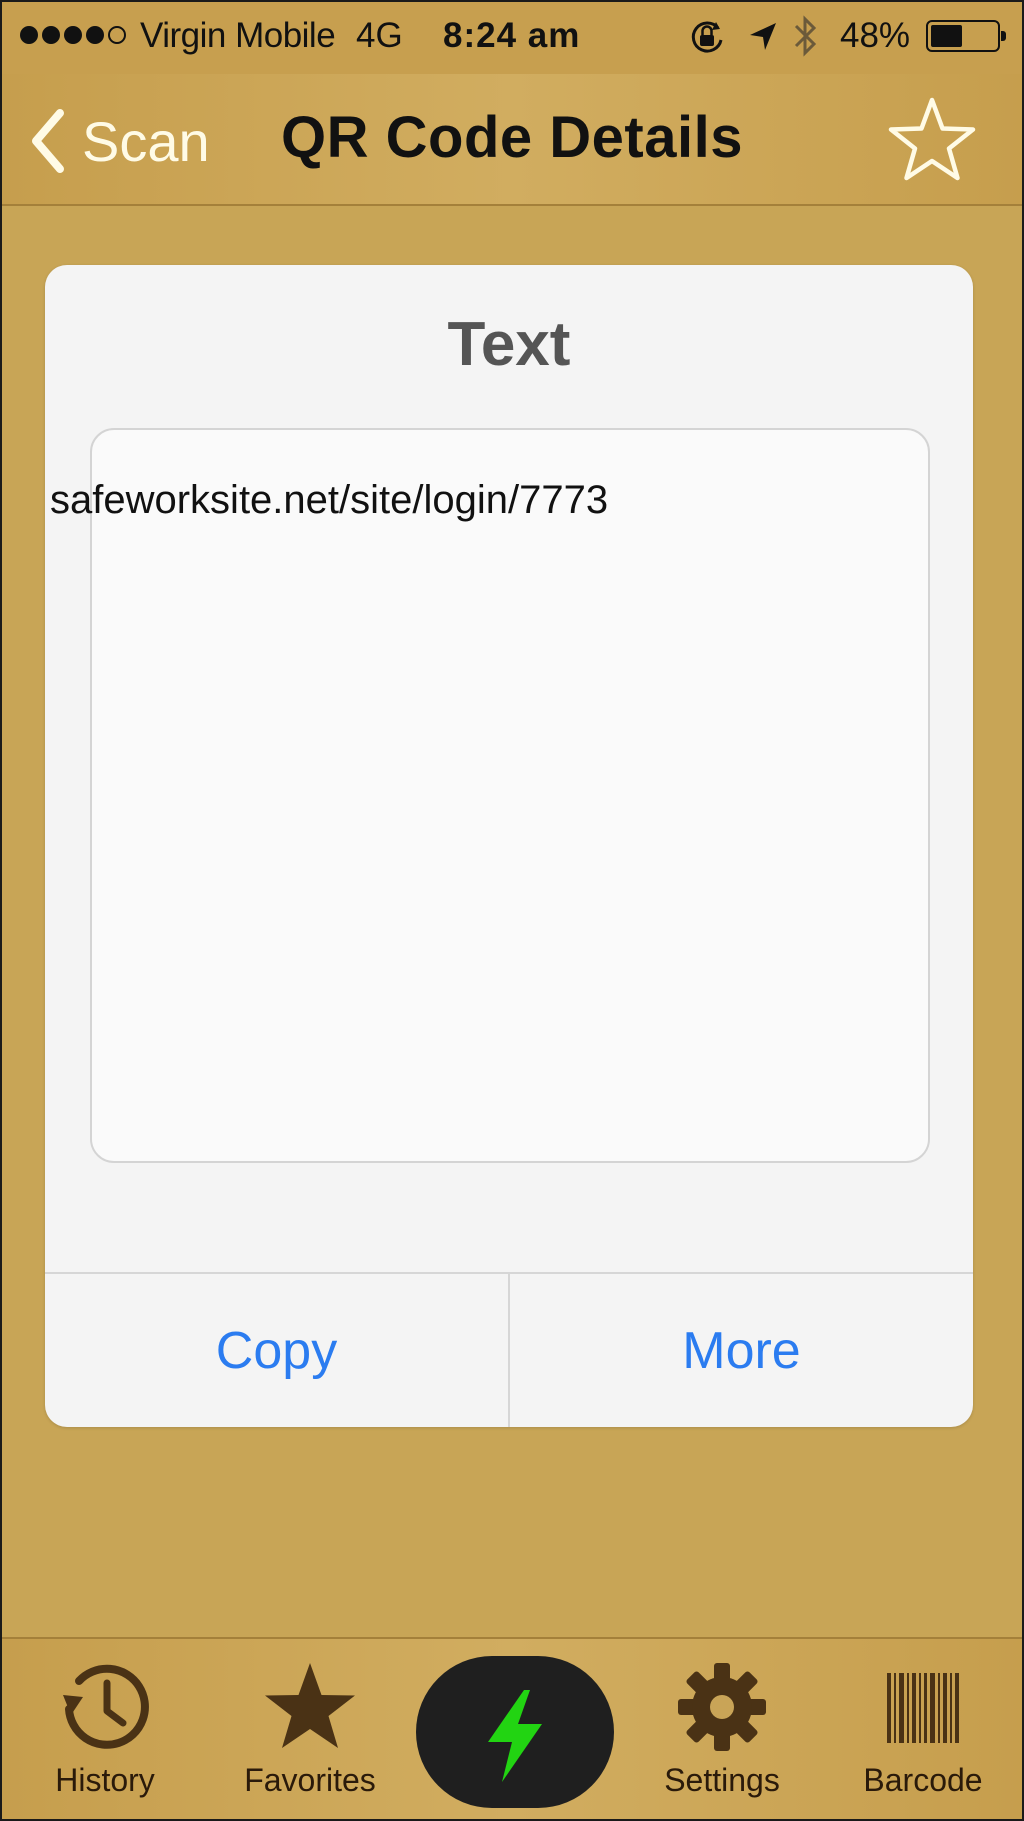 The width and height of the screenshot is (1024, 1821). Describe the element at coordinates (707, 37) in the screenshot. I see `orientation-lock-icon` at that location.